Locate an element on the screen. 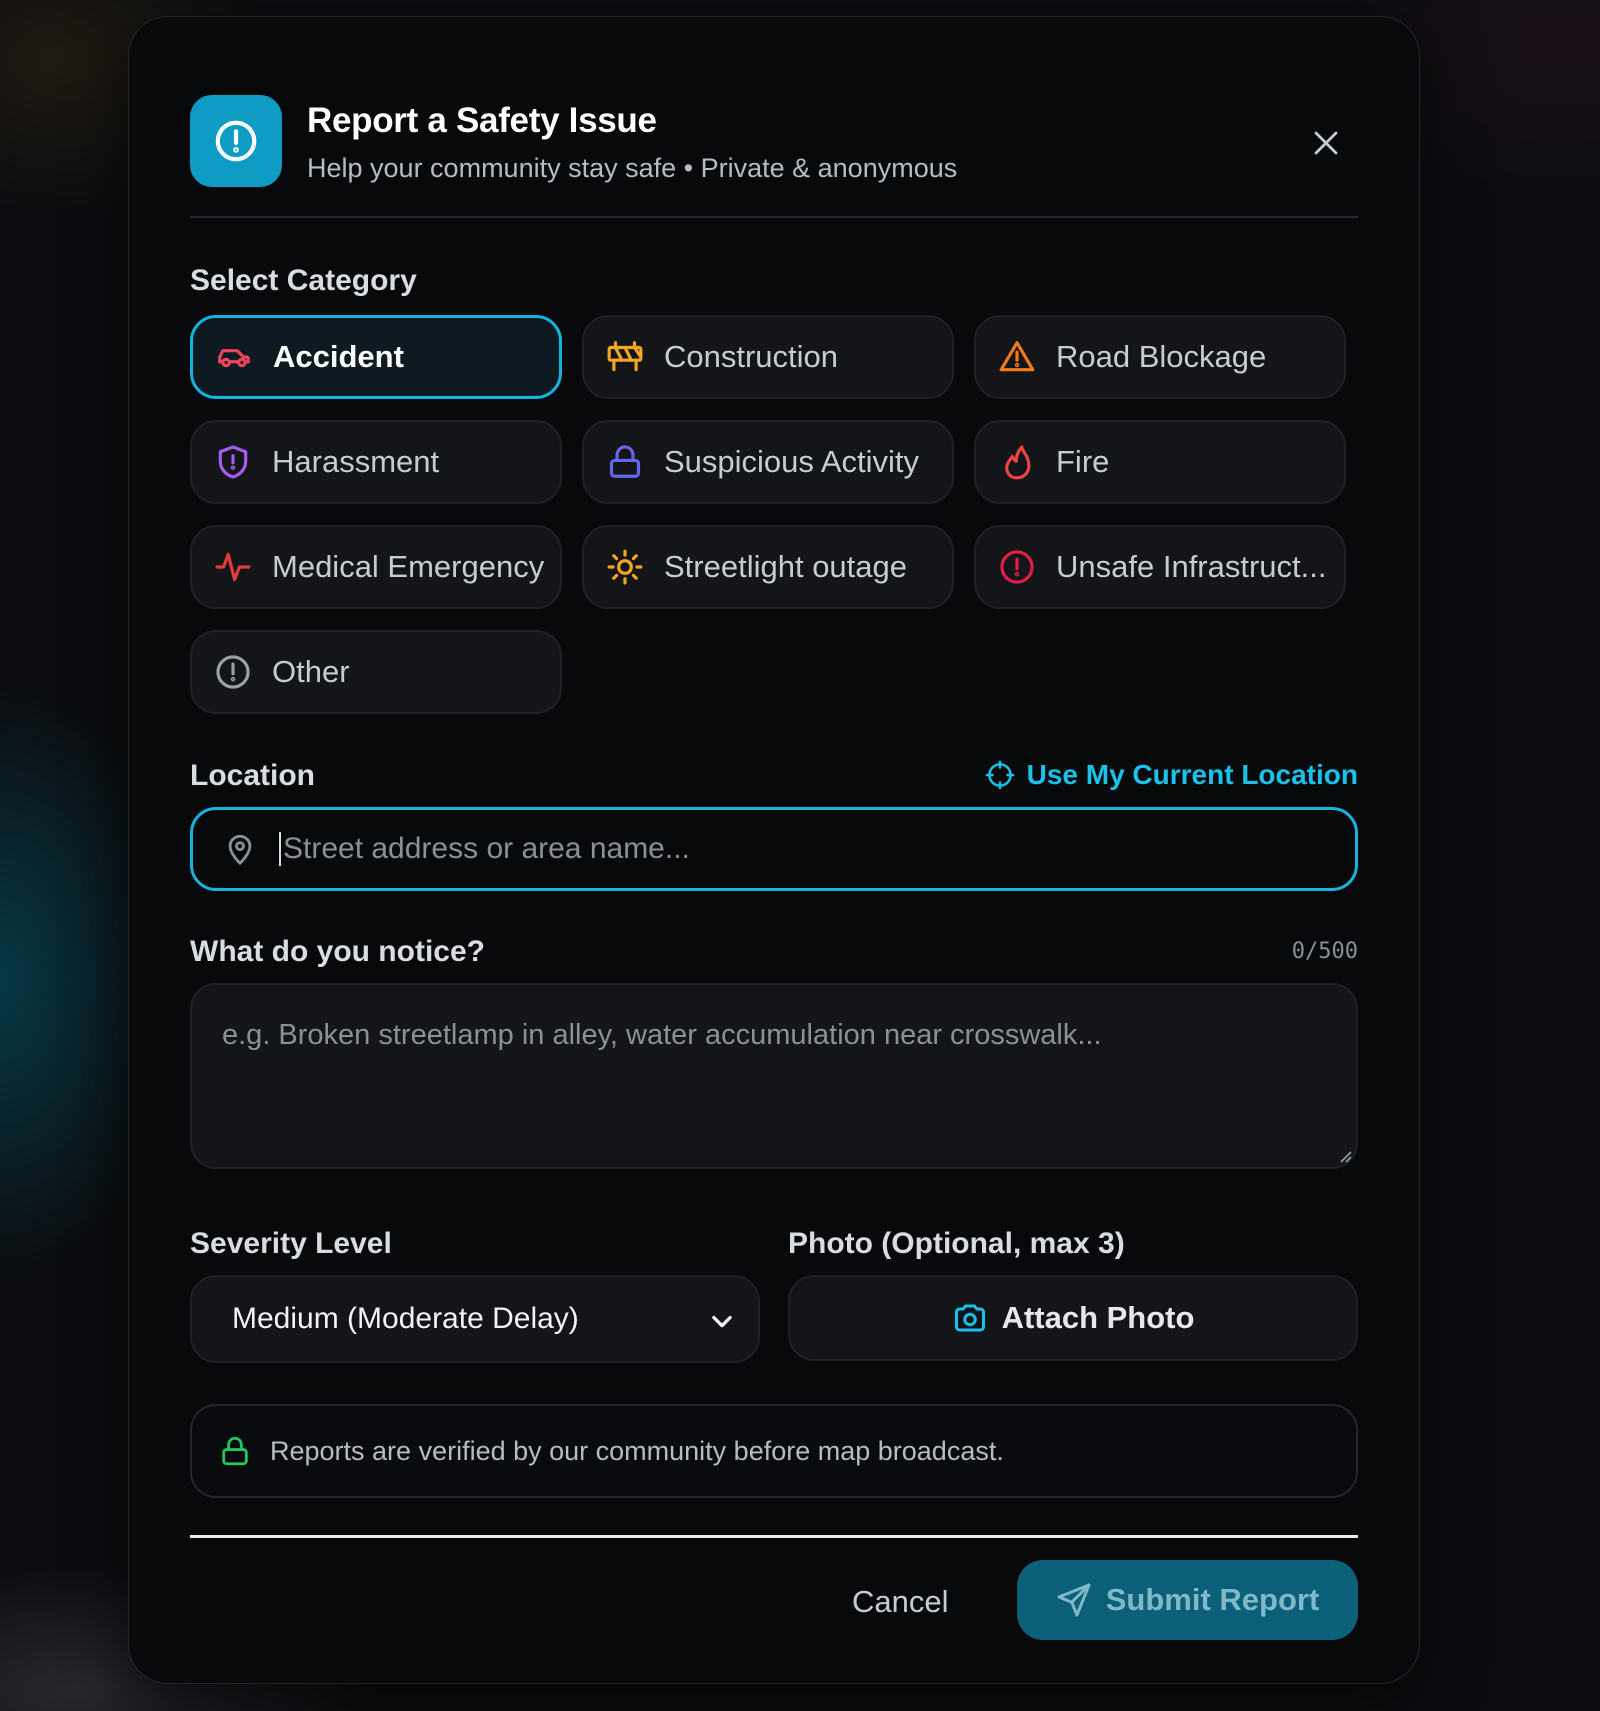 The image size is (1600, 1711). attach-photo-label: Attach Photo is located at coordinates (1098, 1317).